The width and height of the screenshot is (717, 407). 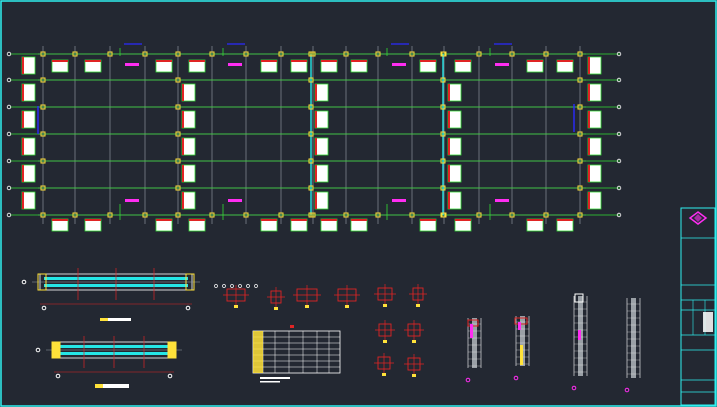 I want to click on table-index-column, so click(x=258, y=352).